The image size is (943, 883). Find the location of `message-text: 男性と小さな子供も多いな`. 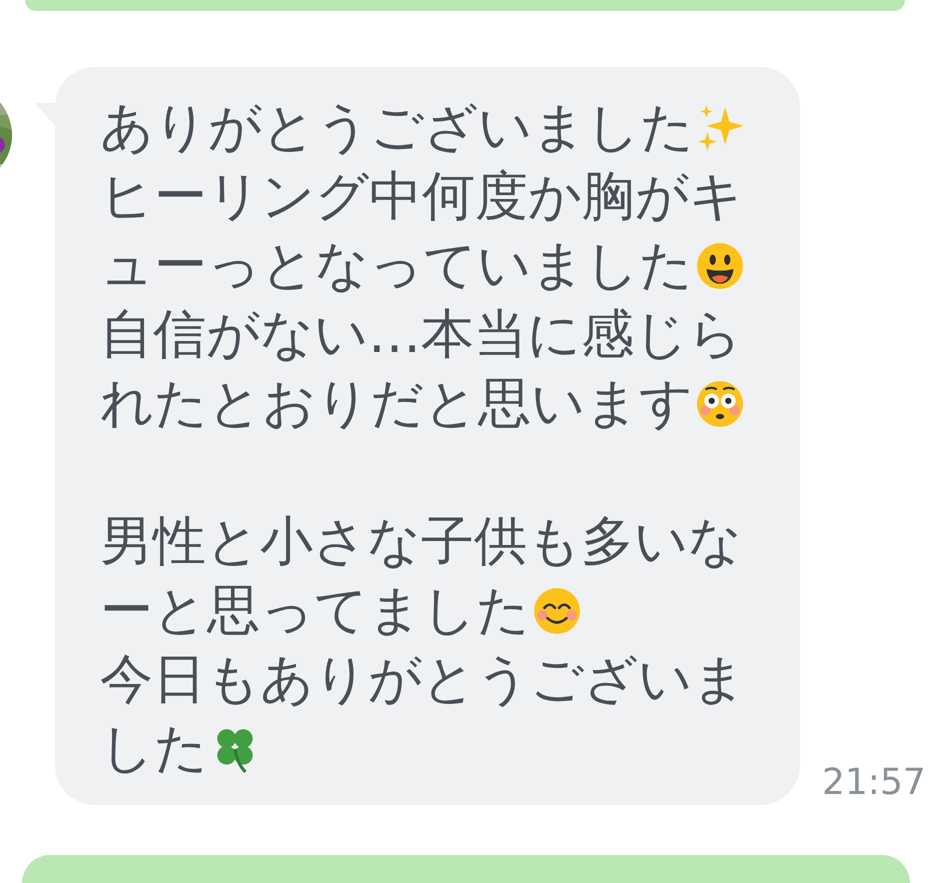

message-text: 男性と小さな子供も多いな is located at coordinates (421, 542).